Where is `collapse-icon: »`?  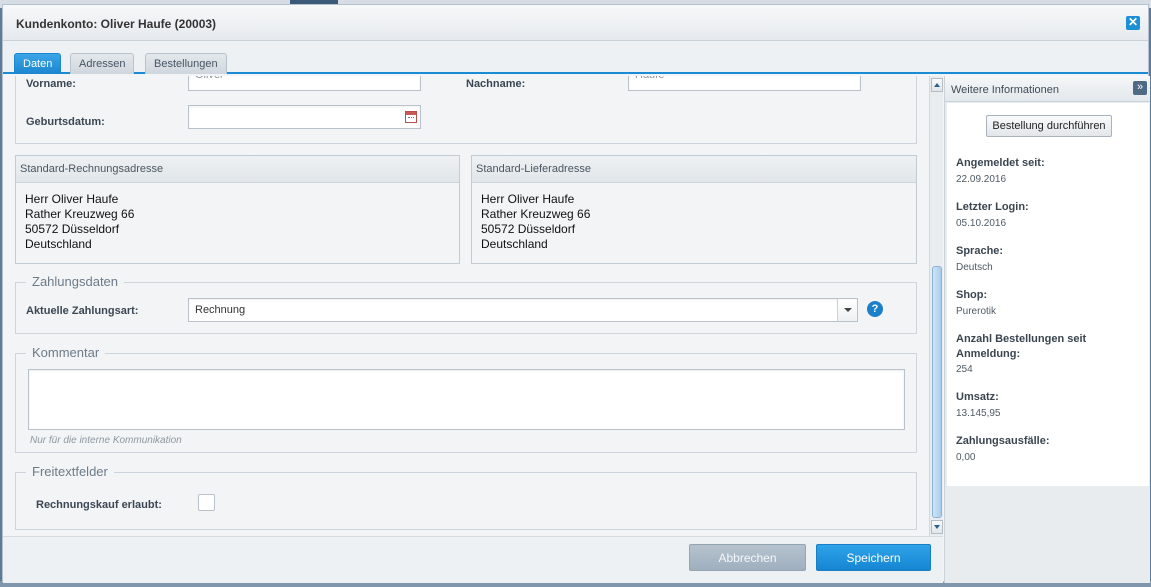 collapse-icon: » is located at coordinates (1140, 88).